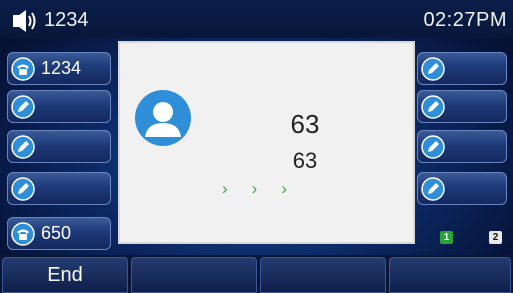 This screenshot has height=293, width=513. What do you see at coordinates (65, 275) in the screenshot?
I see `end-softkey: End` at bounding box center [65, 275].